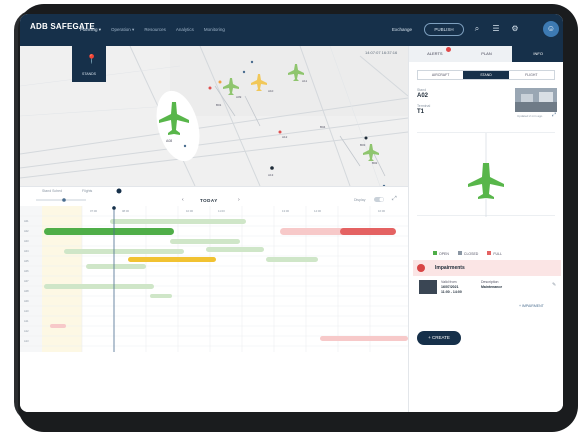  I want to click on map-timestamp: 14:07:07 16:37:16, so click(381, 52).